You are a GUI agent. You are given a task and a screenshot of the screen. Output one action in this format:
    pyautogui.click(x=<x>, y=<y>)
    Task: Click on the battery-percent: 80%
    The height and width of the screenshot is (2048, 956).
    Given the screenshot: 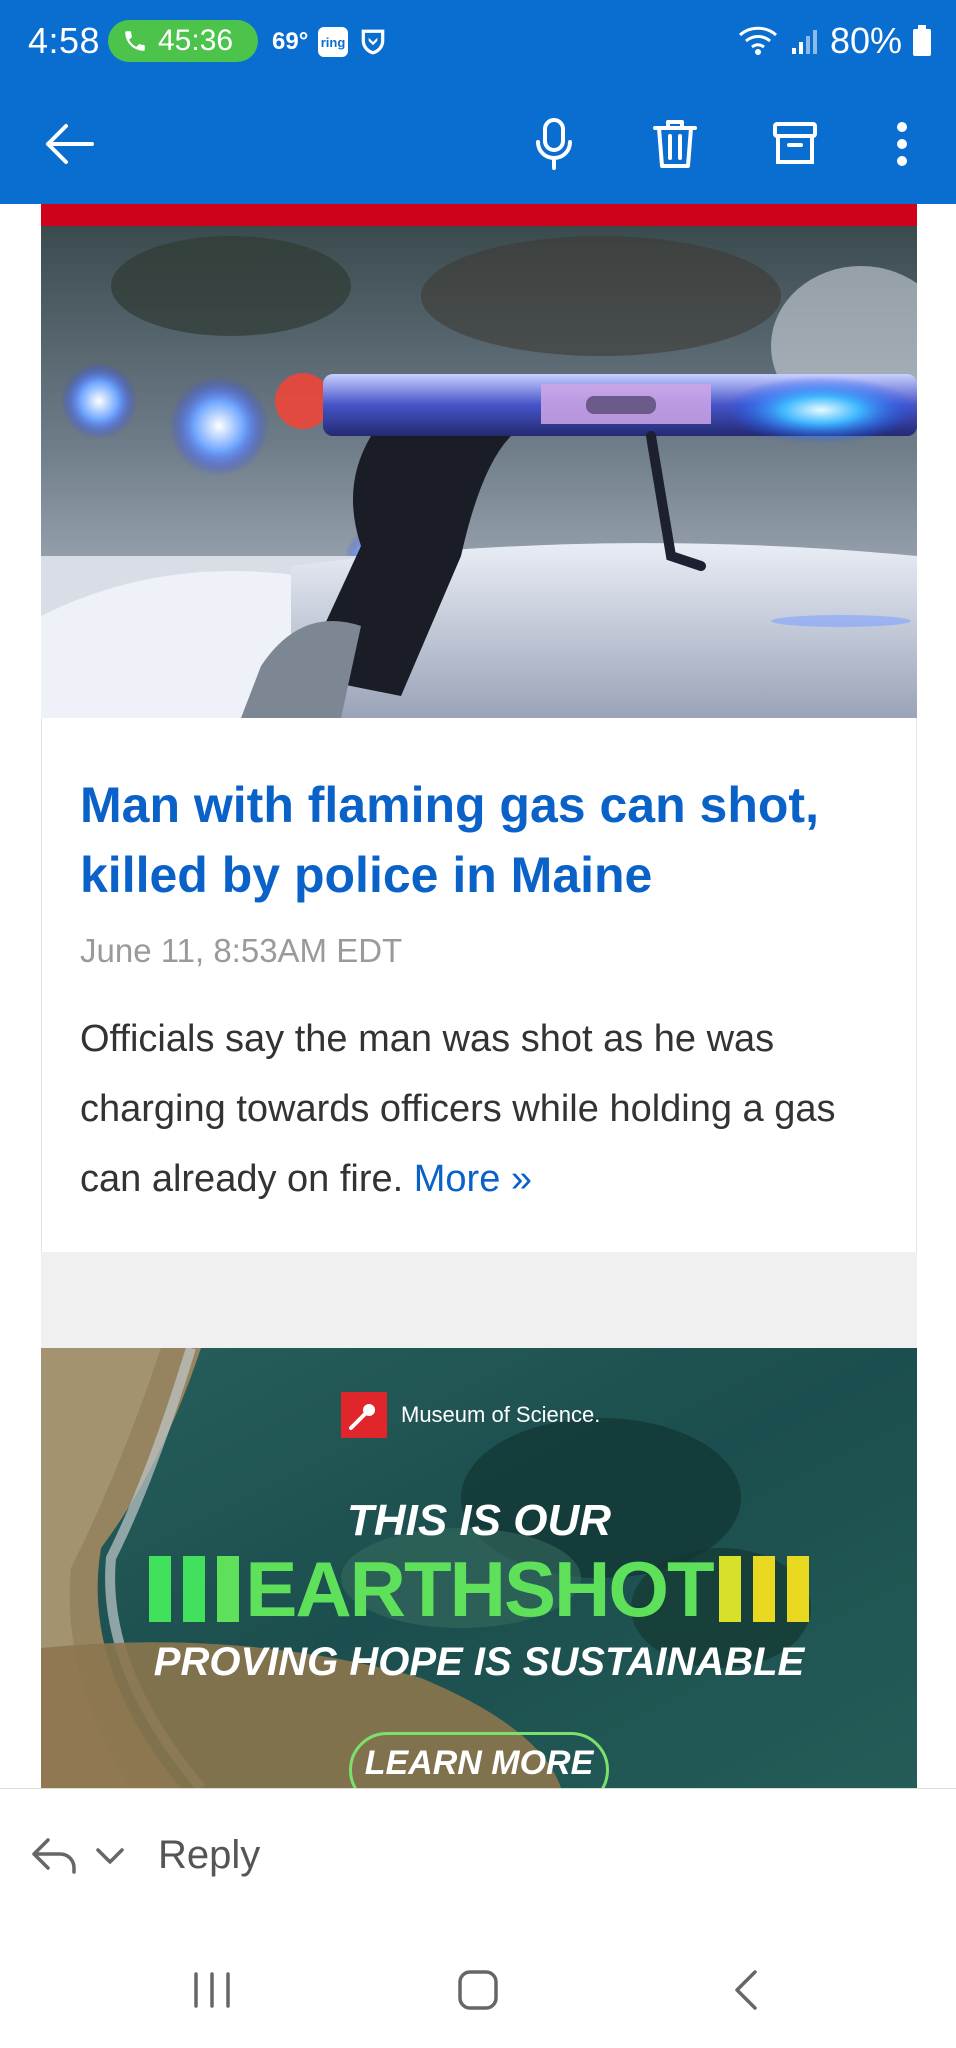 What is the action you would take?
    pyautogui.click(x=865, y=40)
    